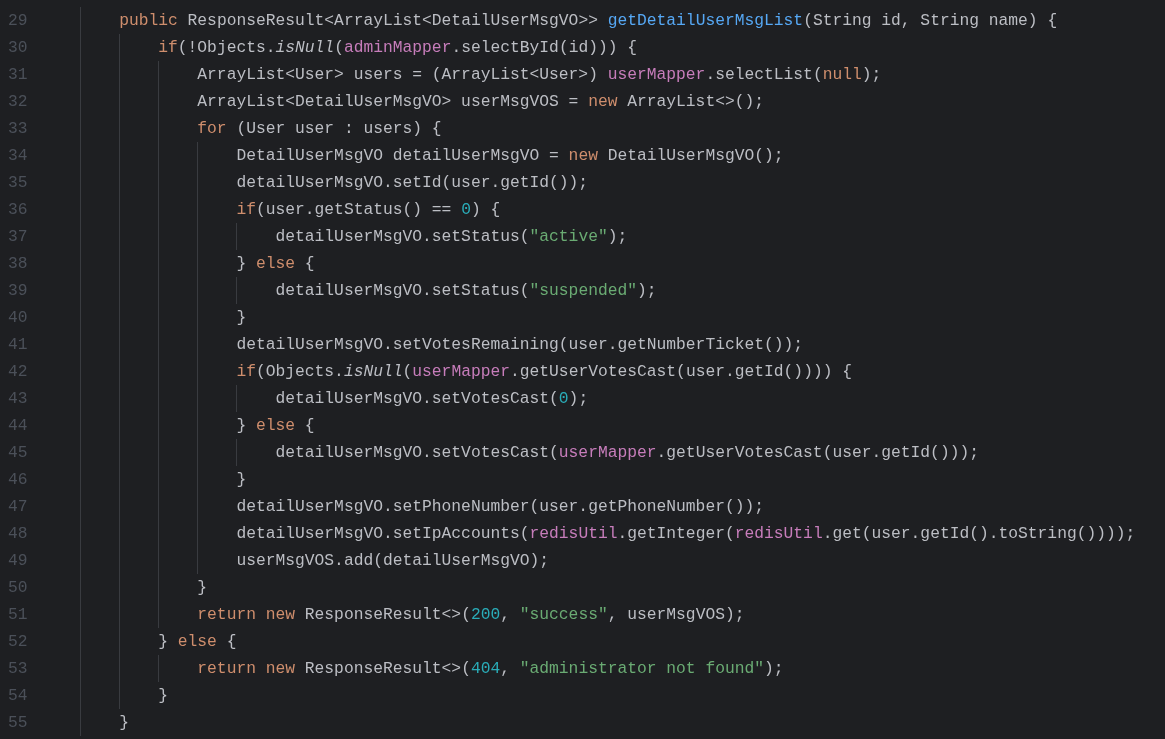 This screenshot has width=1165, height=739. What do you see at coordinates (588, 533) in the screenshot?
I see `code-line: detailUserMsgVO.setIpAccounts(redisUtil.getInteger(redisUtil.get(user.getId().toString())));` at bounding box center [588, 533].